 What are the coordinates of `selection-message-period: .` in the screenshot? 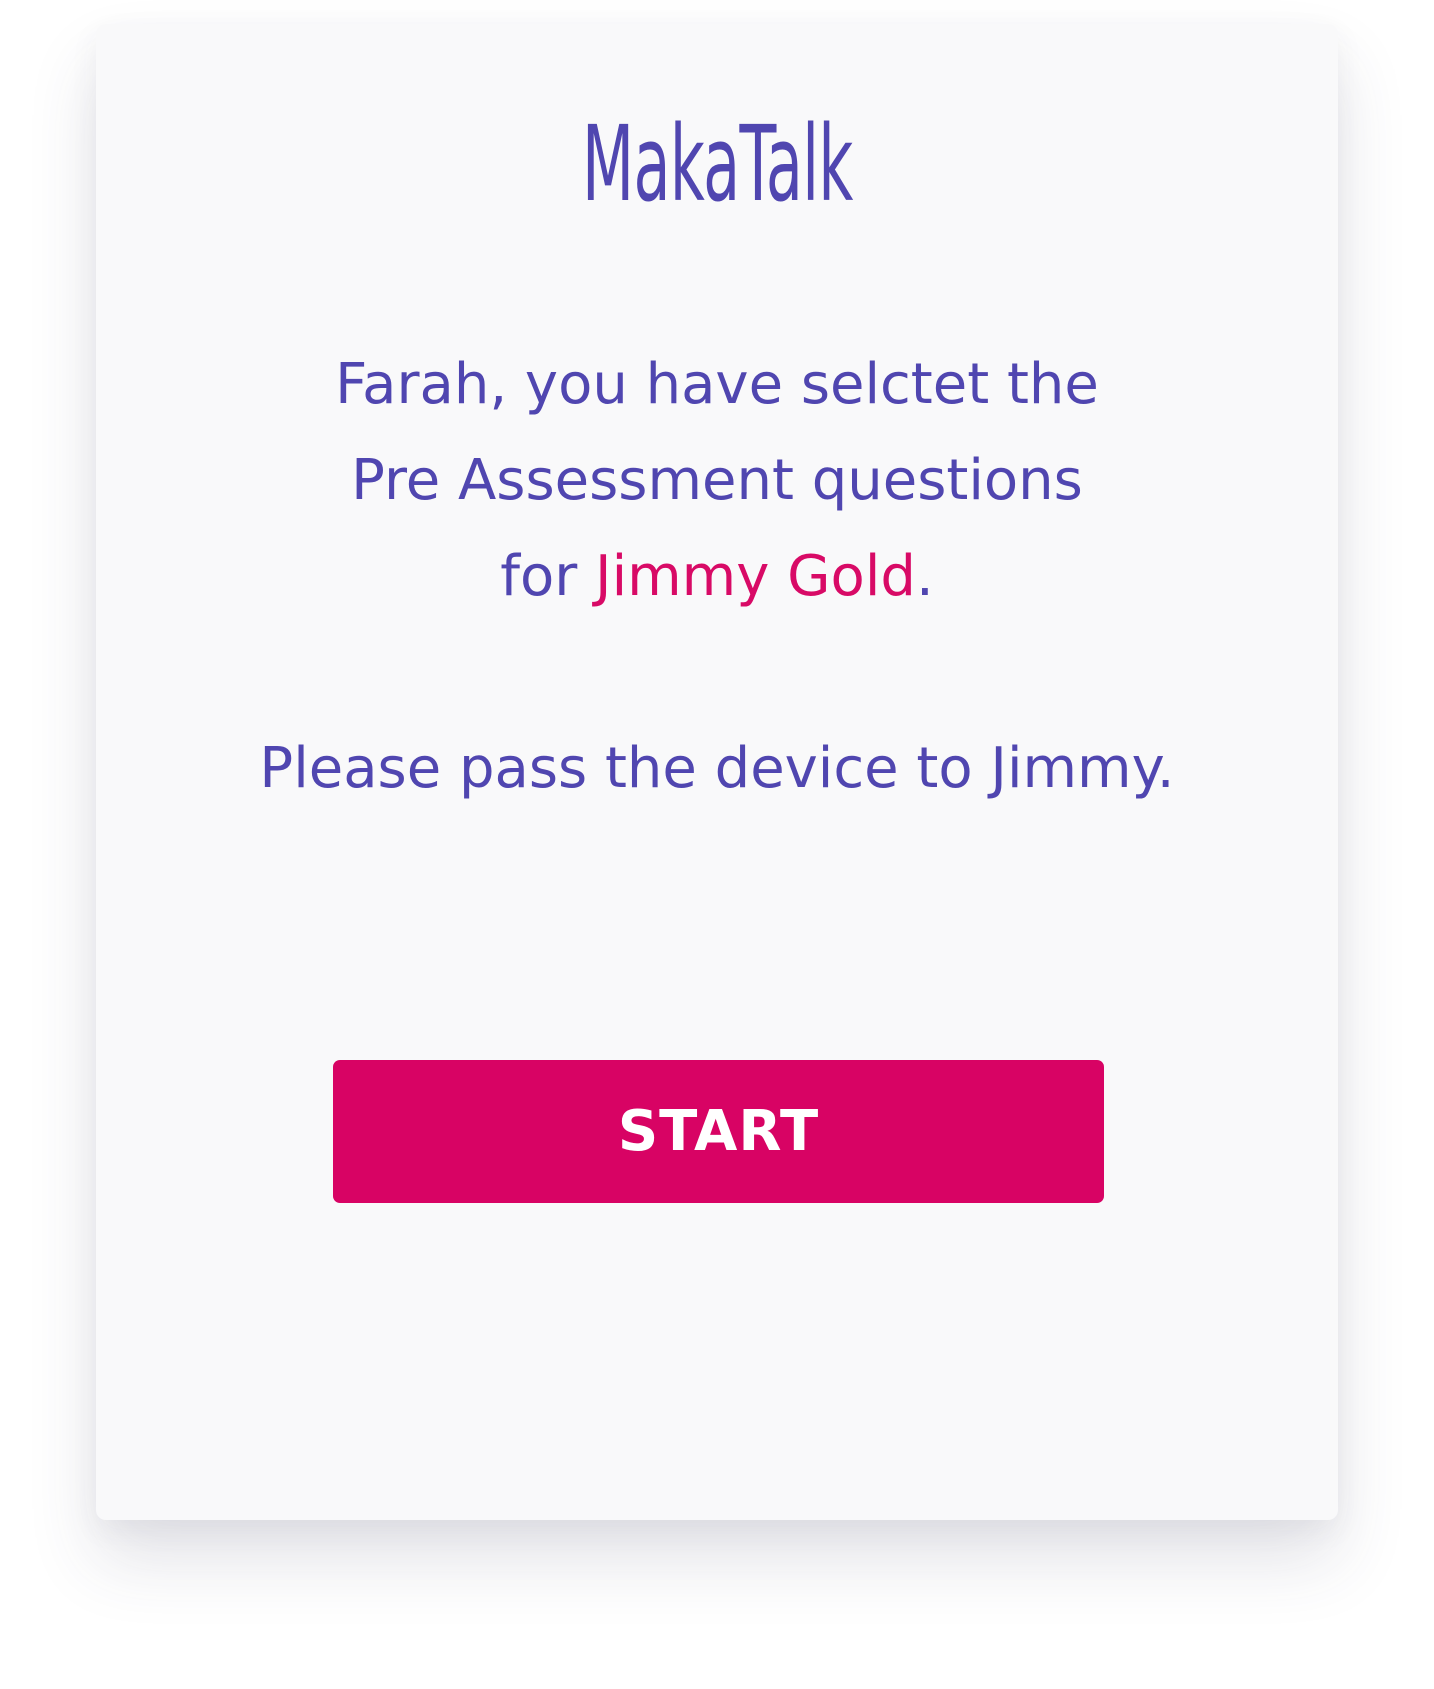 It's located at (924, 576).